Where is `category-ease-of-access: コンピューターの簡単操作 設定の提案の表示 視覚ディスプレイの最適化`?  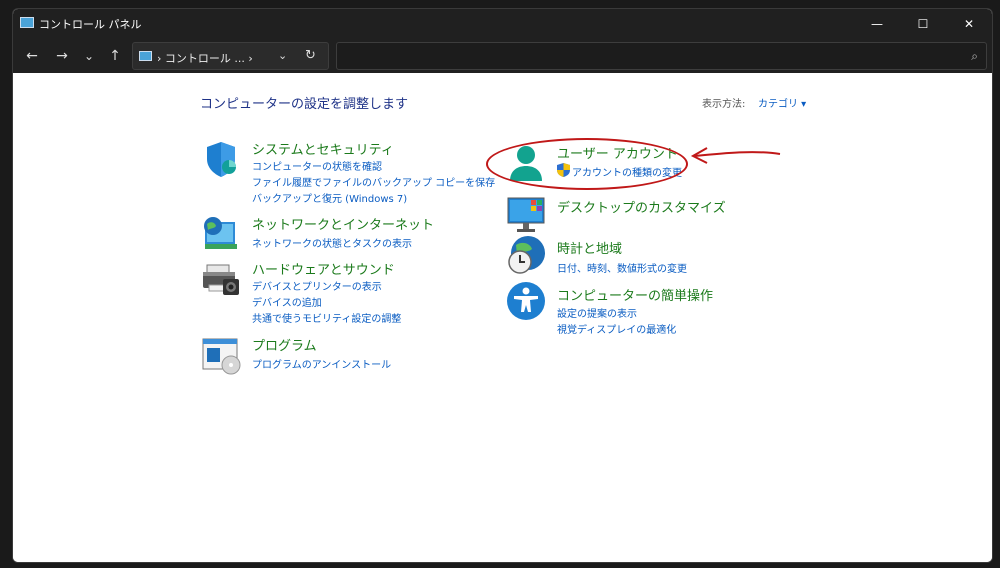 category-ease-of-access: コンピューターの簡単操作 設定の提案の表示 視覚ディスプレイの最適化 is located at coordinates (621, 308).